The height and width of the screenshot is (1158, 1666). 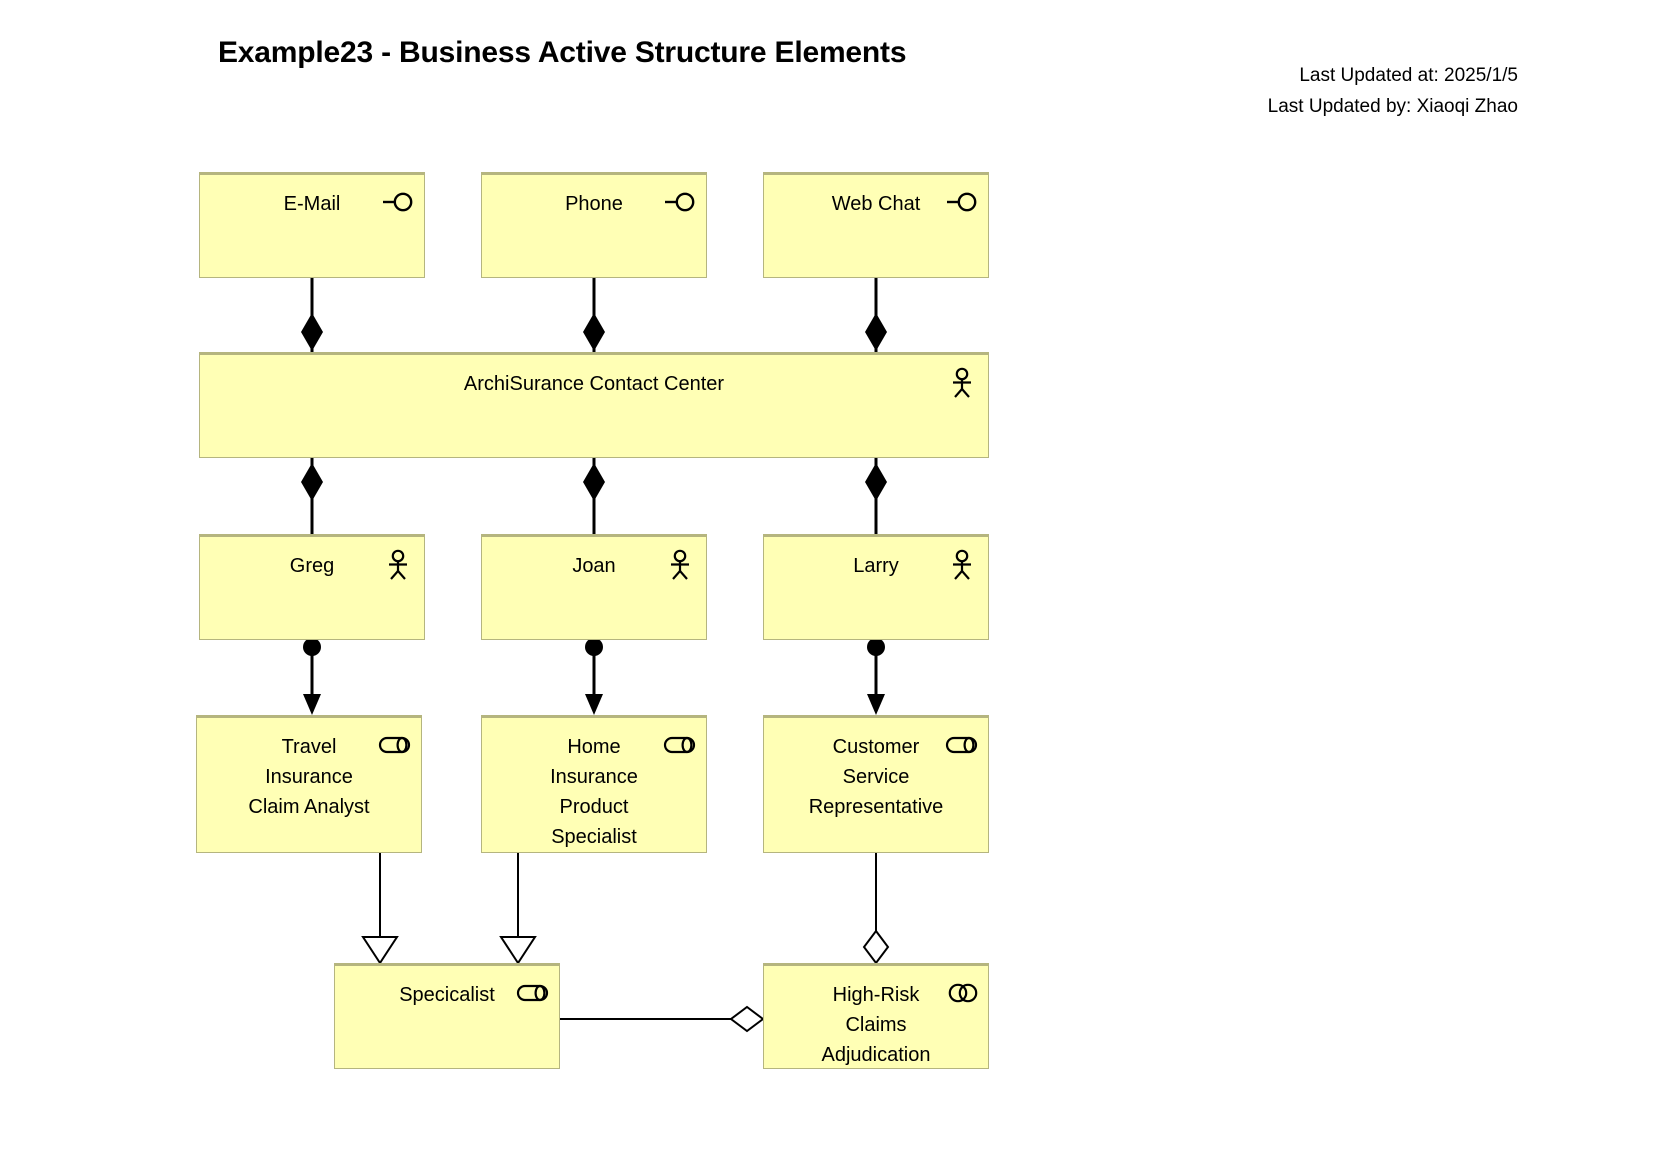 What do you see at coordinates (594, 384) in the screenshot?
I see `node-archisurance-contact-center-label: ArchiSurance Contact Center` at bounding box center [594, 384].